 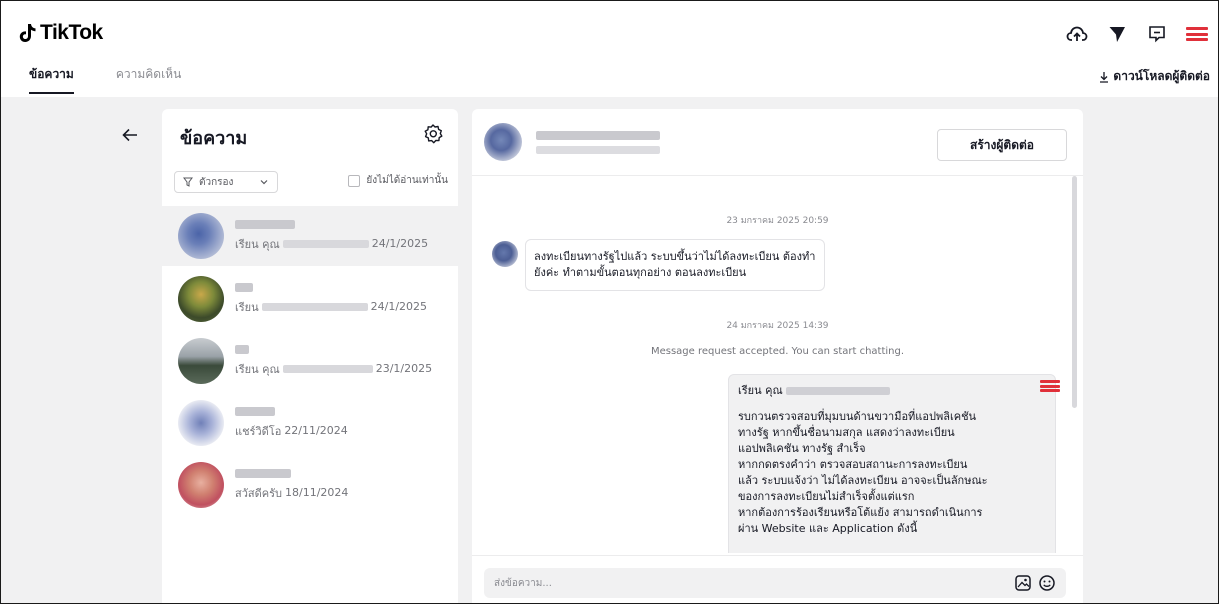 I want to click on message-line: เรียน คุณ, so click(x=892, y=391).